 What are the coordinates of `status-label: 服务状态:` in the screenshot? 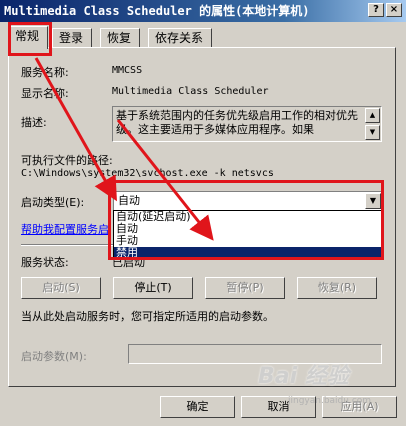 It's located at (45, 262).